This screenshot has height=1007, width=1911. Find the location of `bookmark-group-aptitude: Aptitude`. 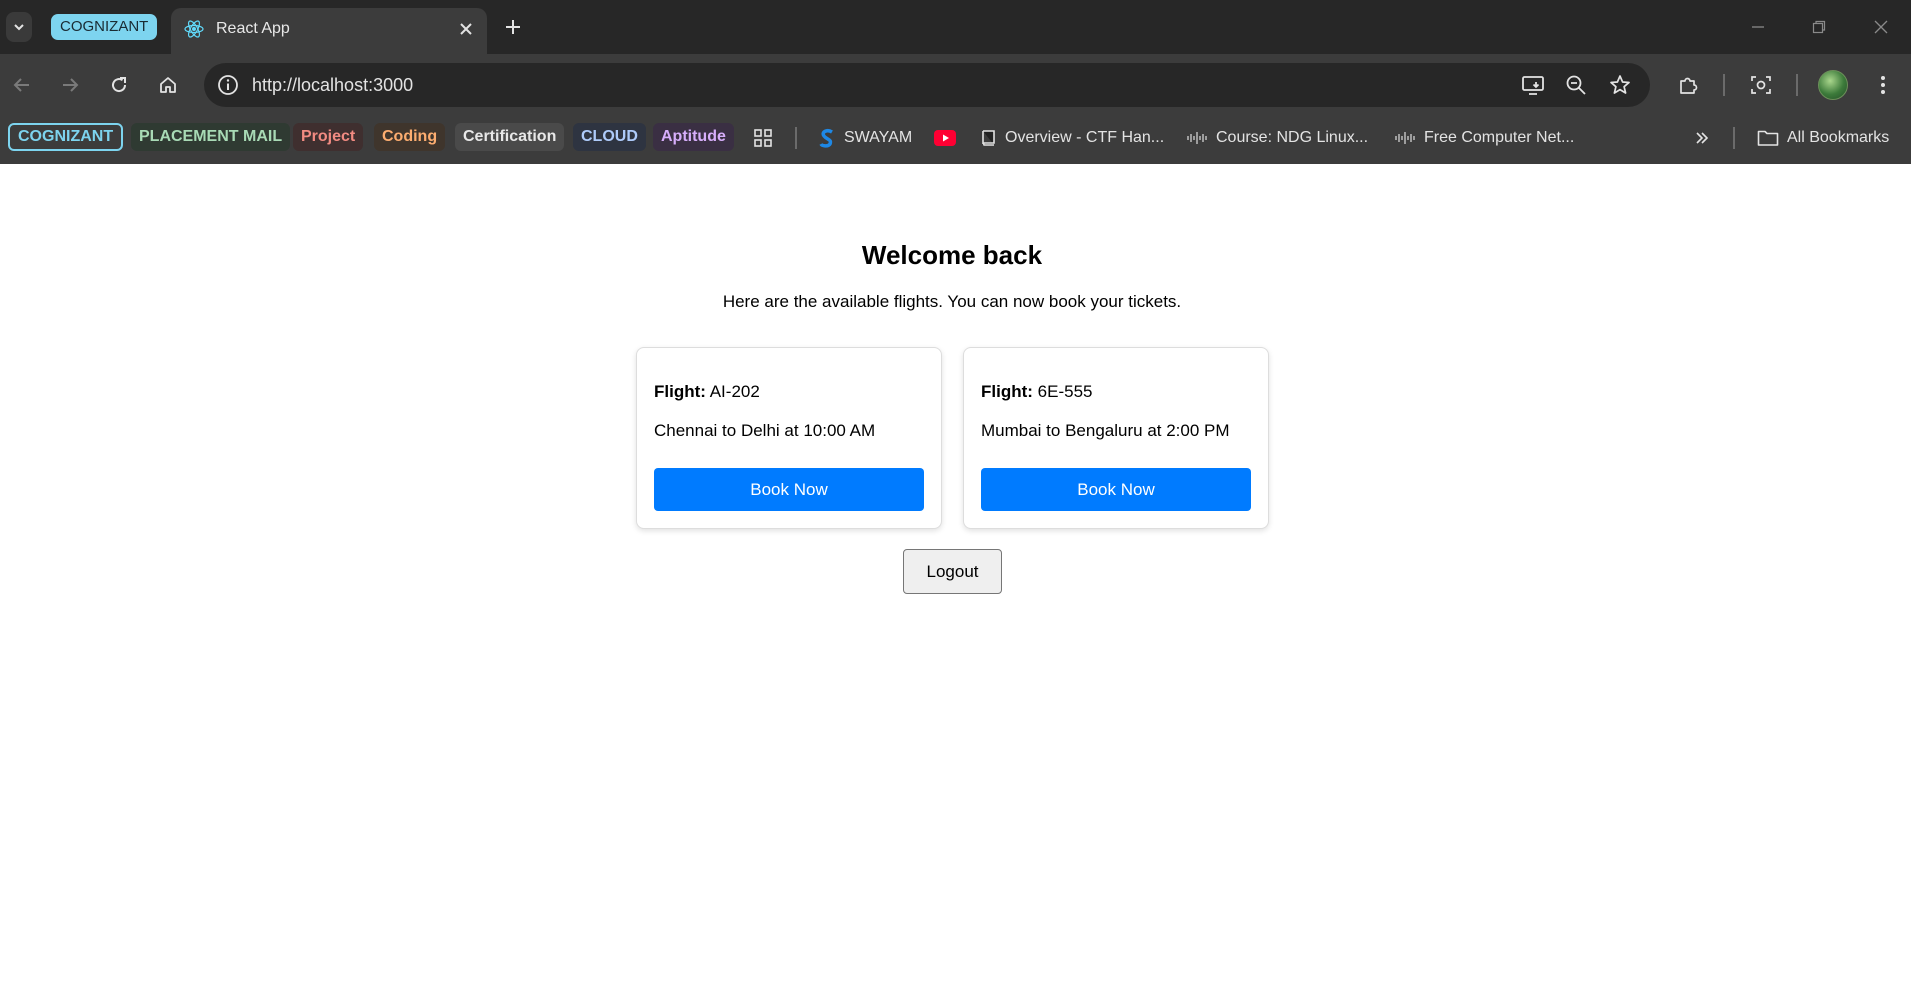

bookmark-group-aptitude: Aptitude is located at coordinates (693, 137).